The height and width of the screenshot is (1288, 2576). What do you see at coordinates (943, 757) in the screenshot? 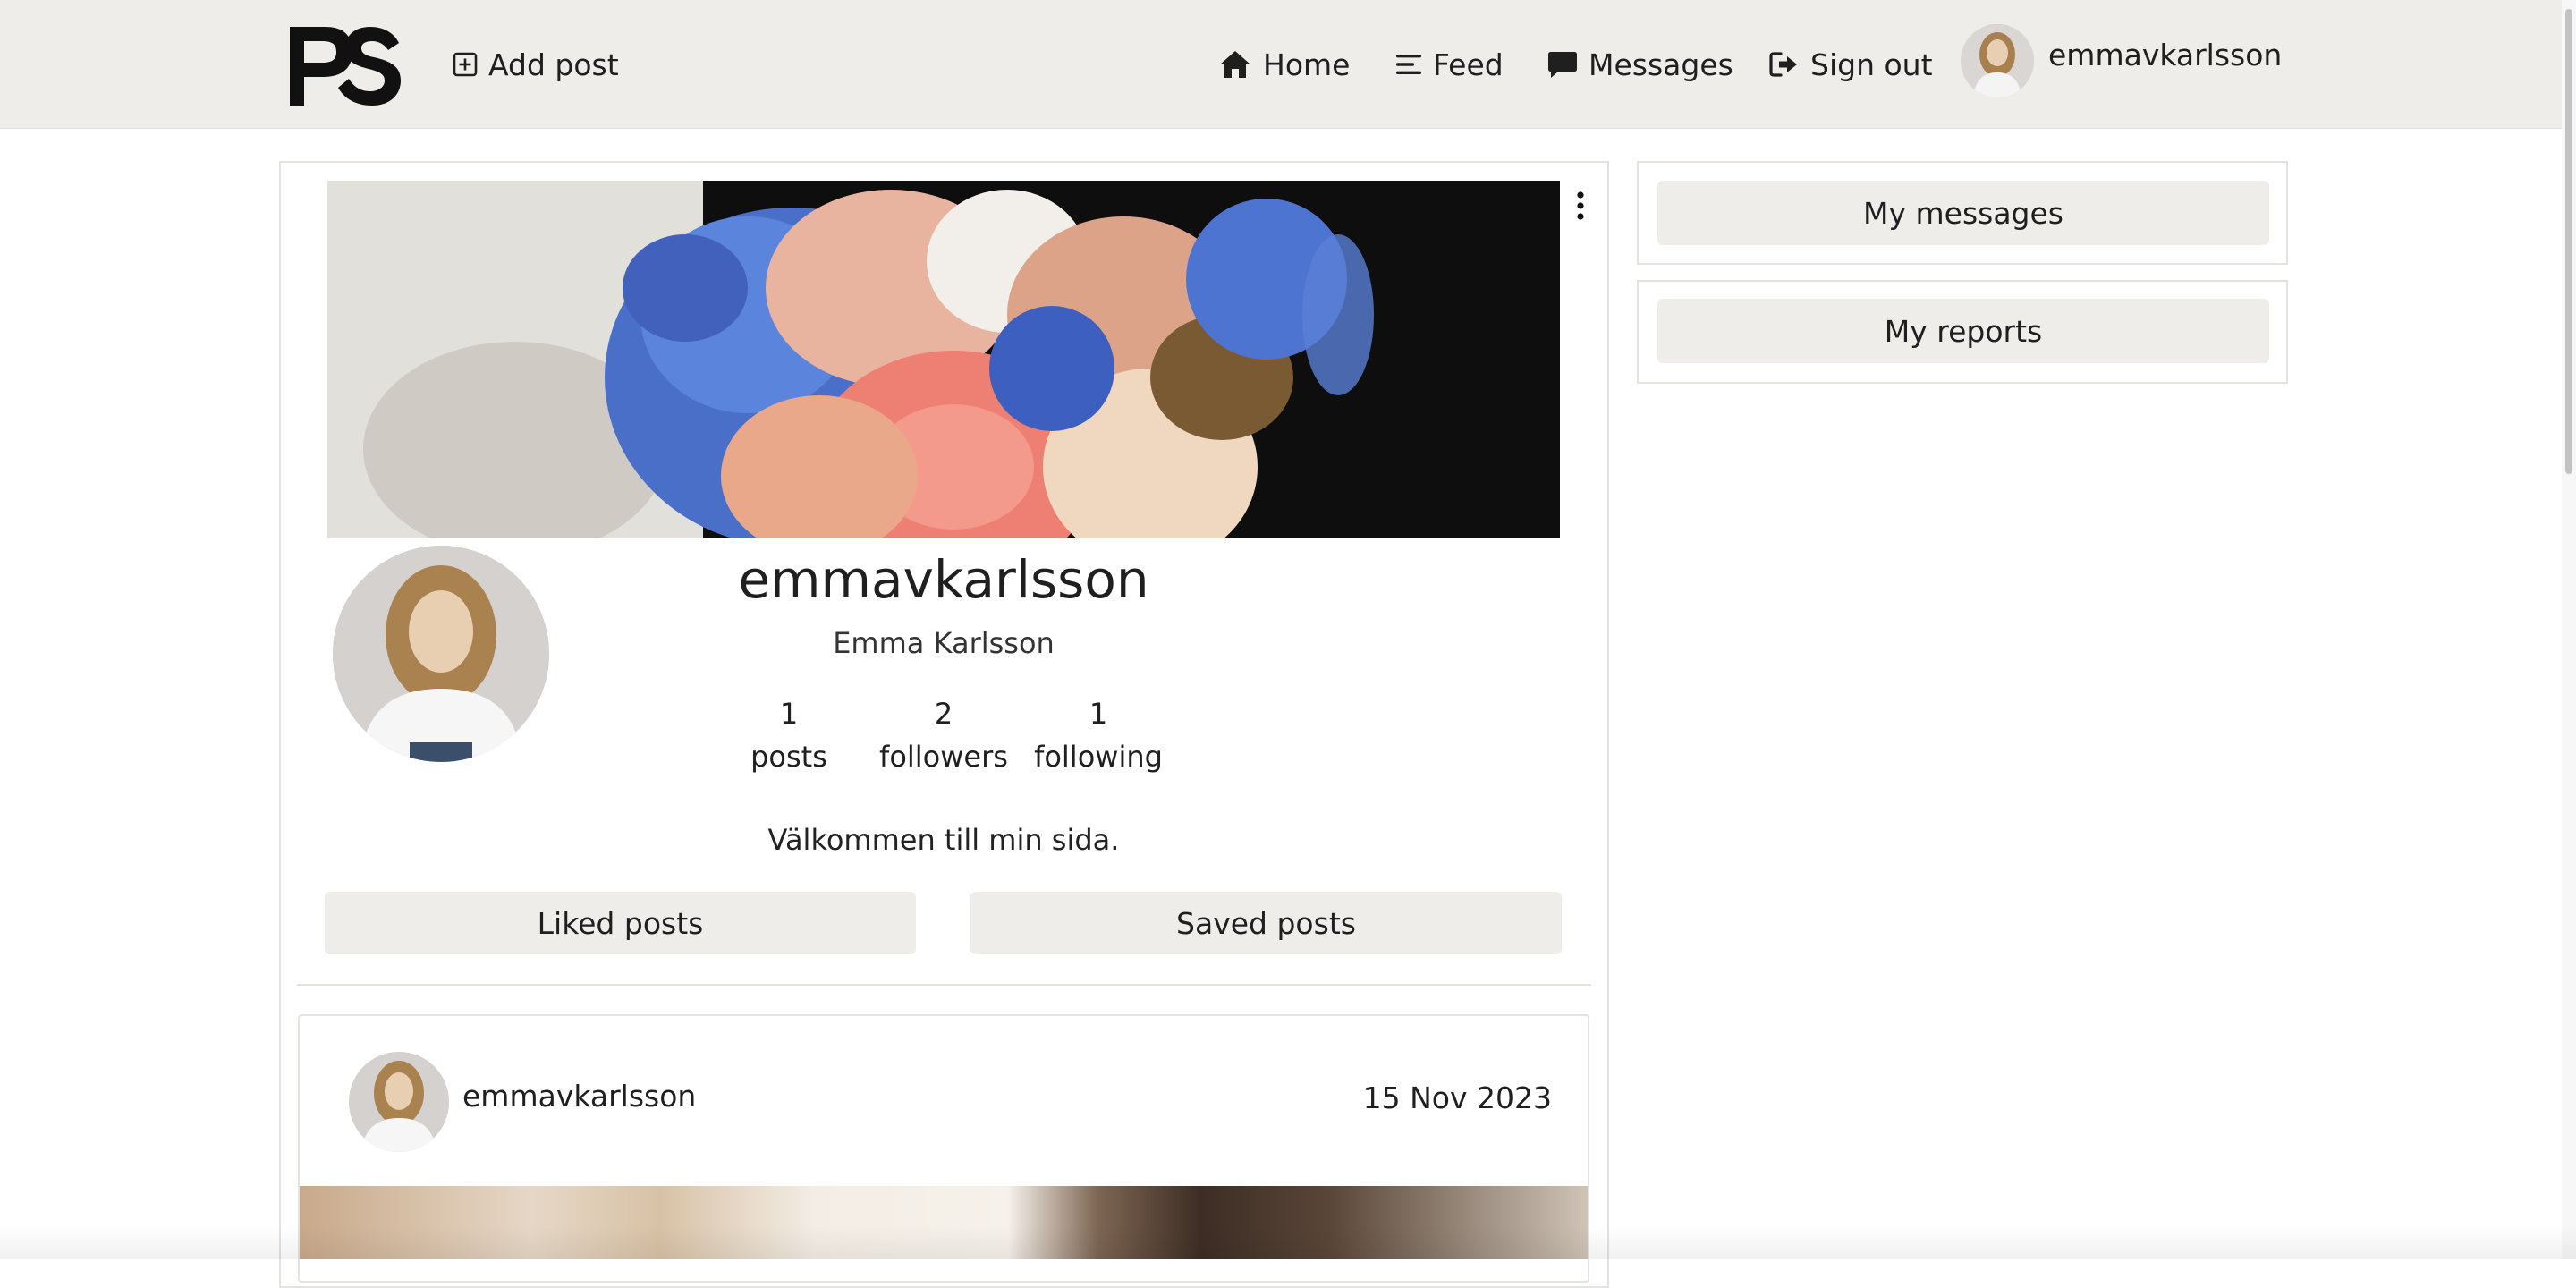
I see `stat-label: followers` at bounding box center [943, 757].